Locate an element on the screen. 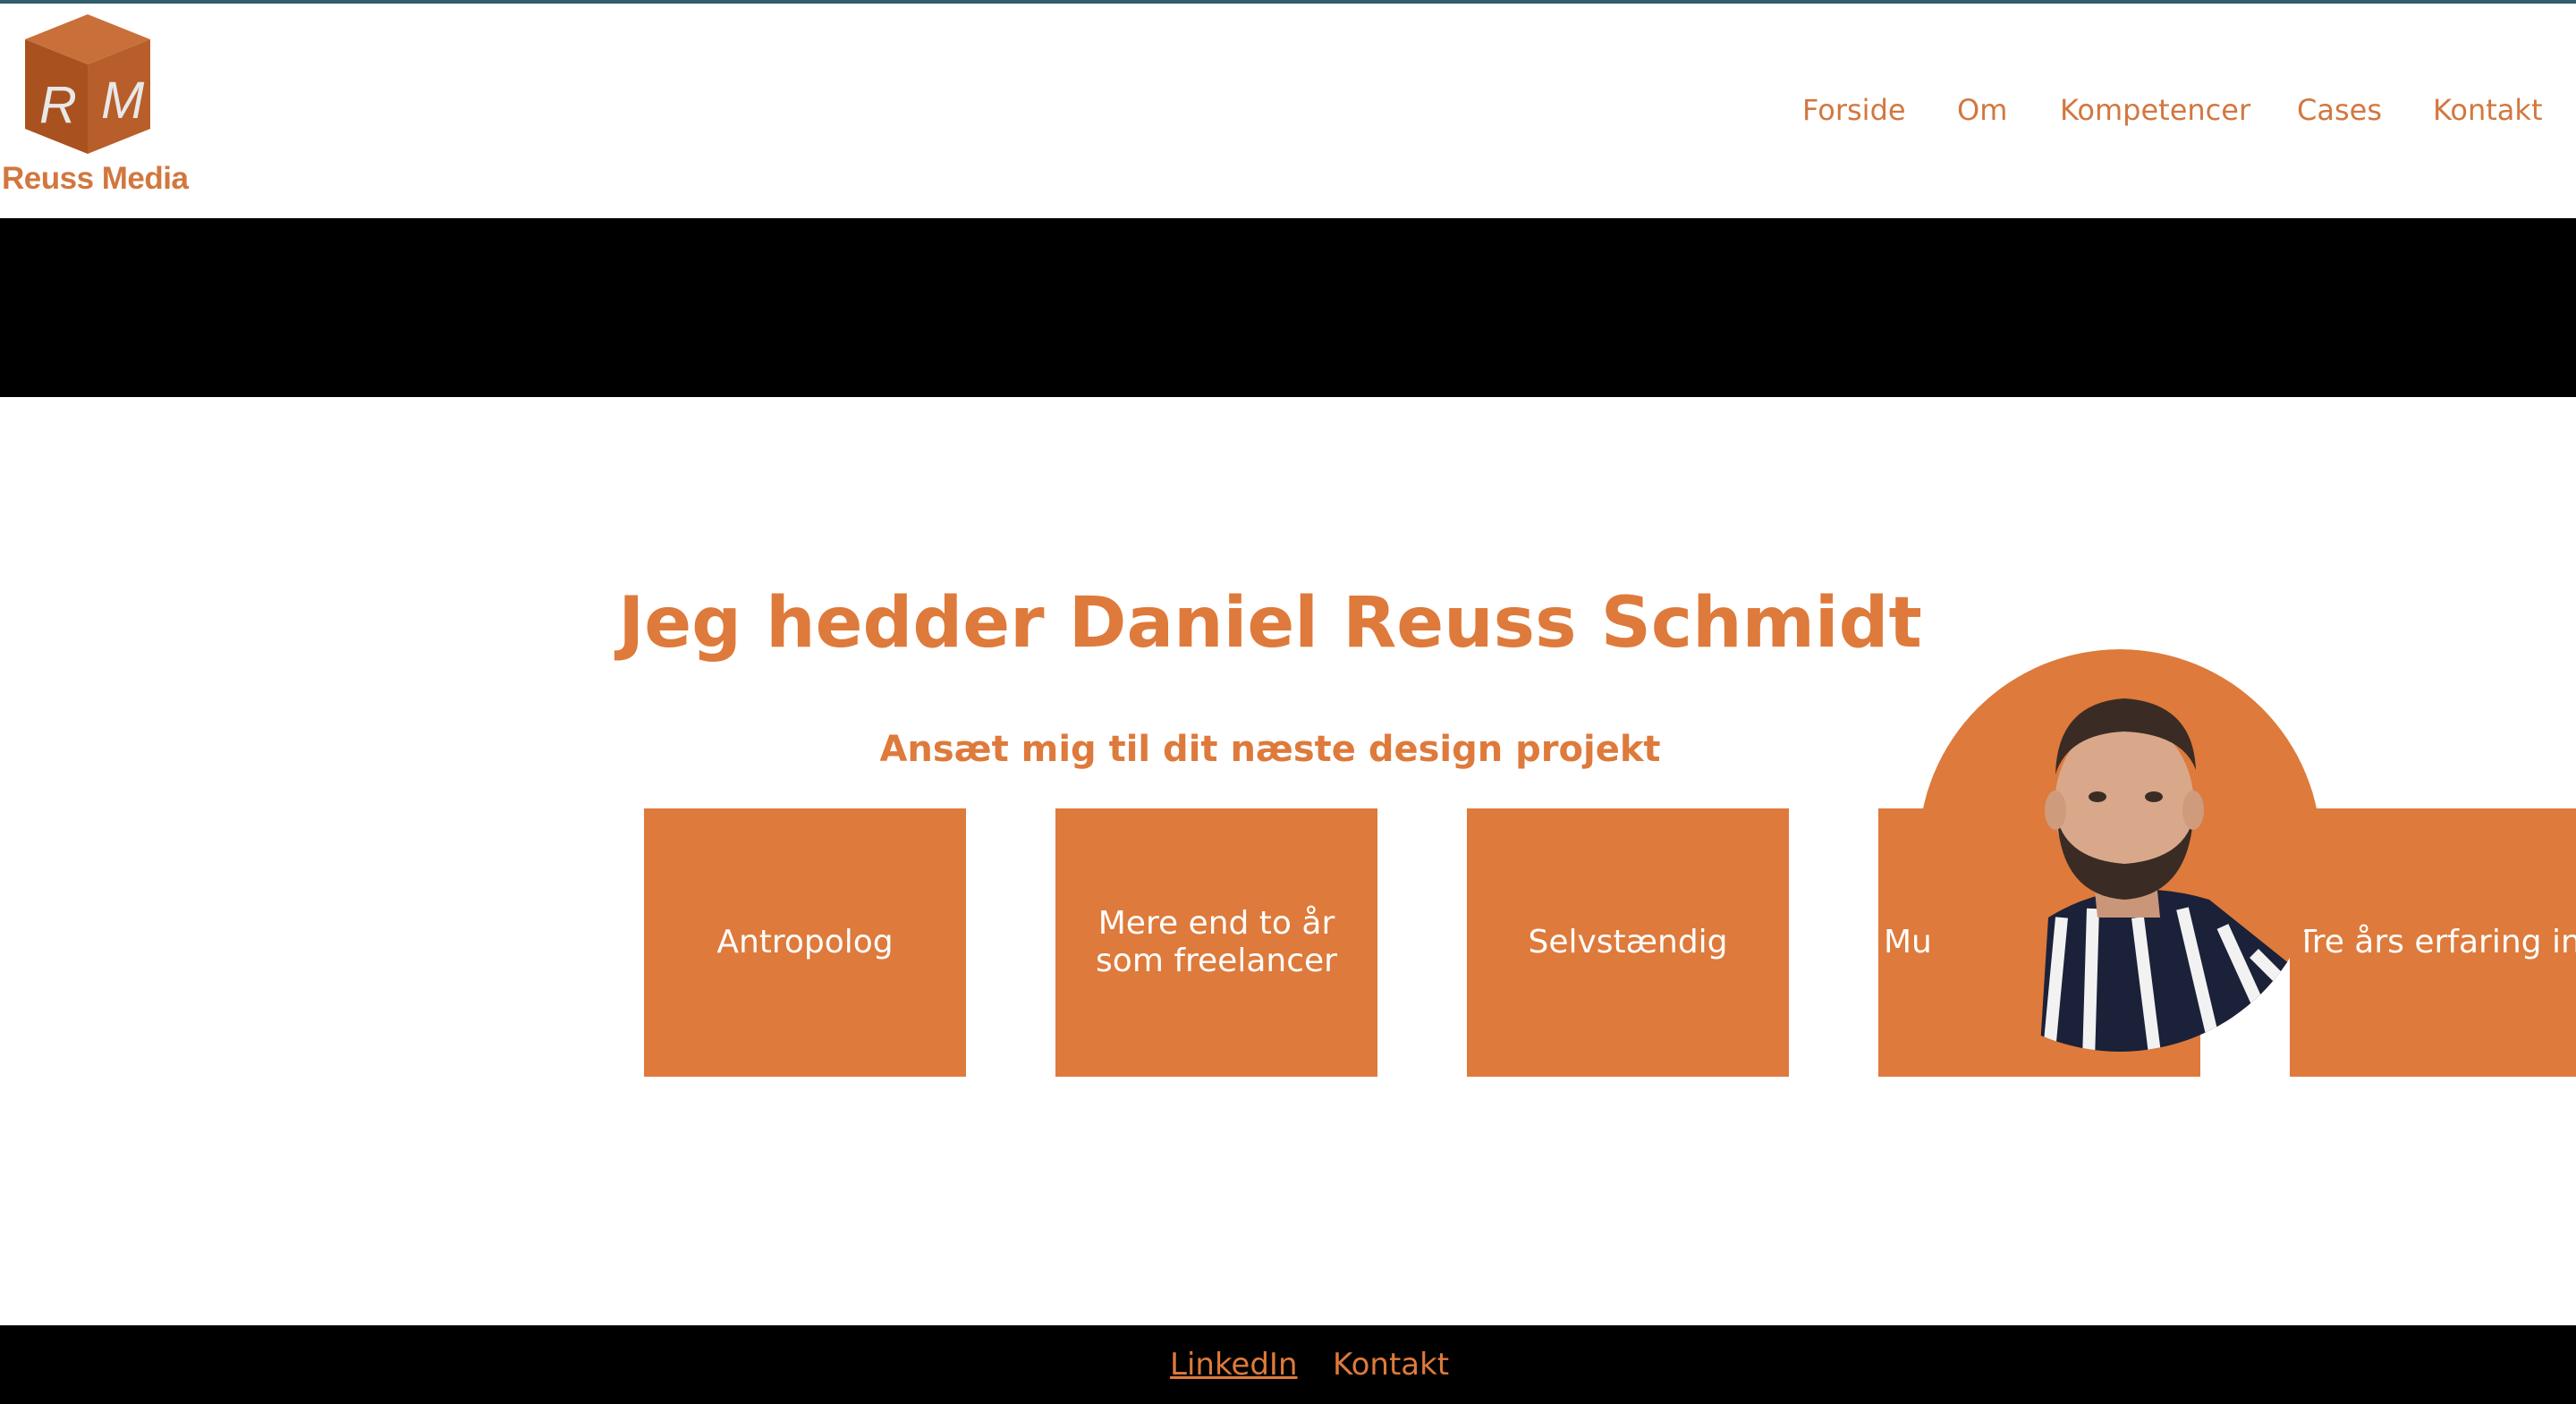  nav-item-kompetencer: Kompetencer is located at coordinates (2155, 110).